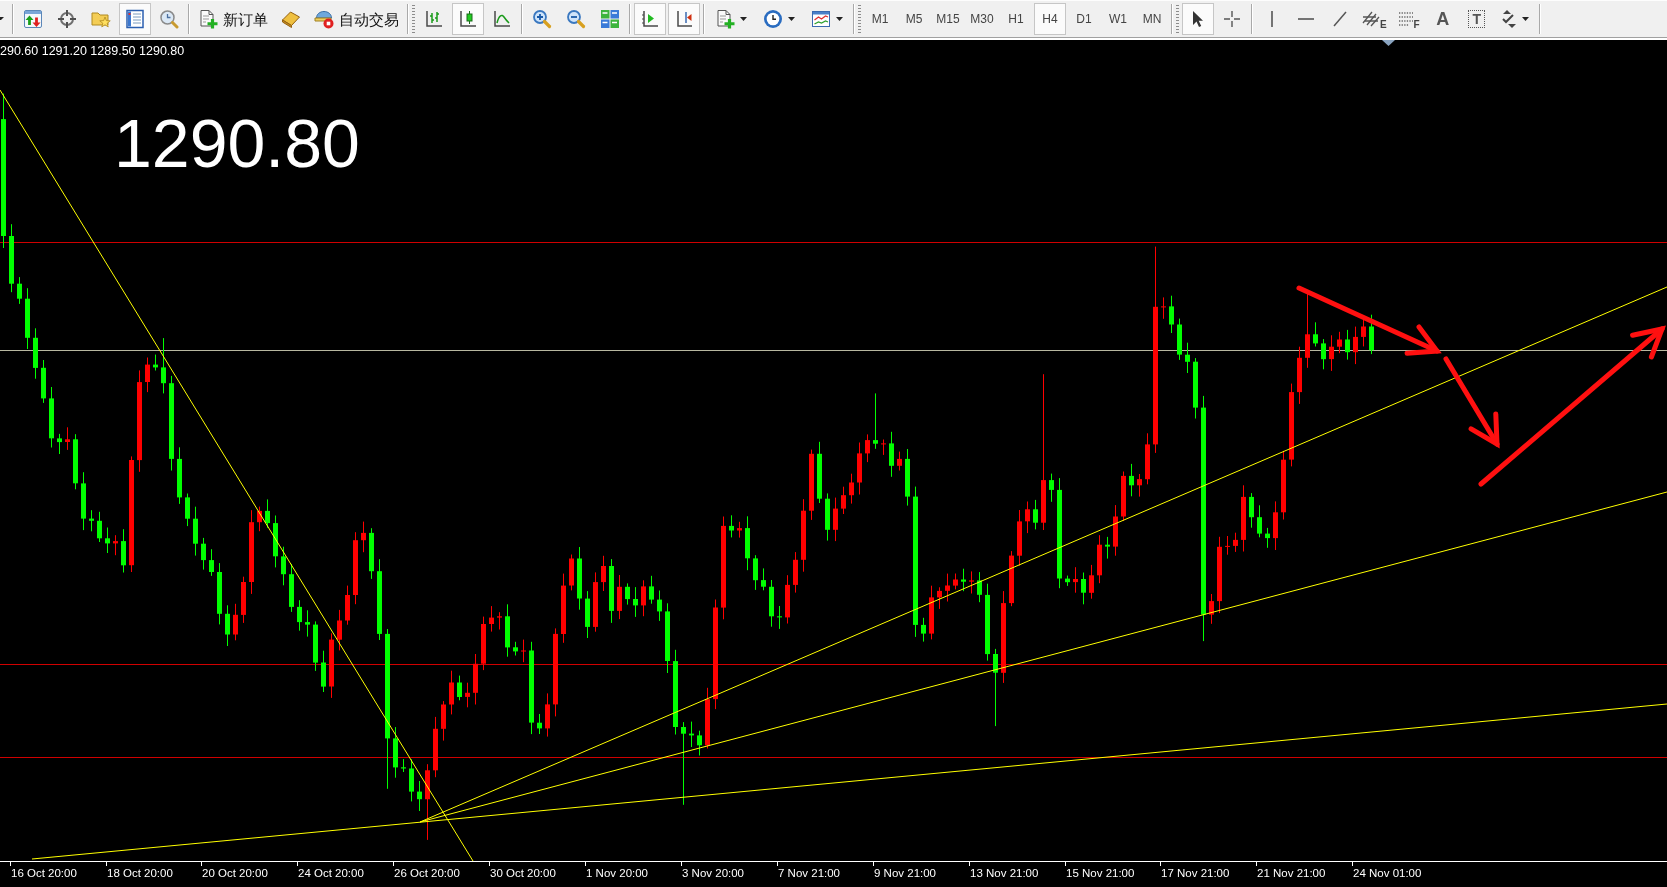  I want to click on time-label: 30 Oct 20:00, so click(523, 873).